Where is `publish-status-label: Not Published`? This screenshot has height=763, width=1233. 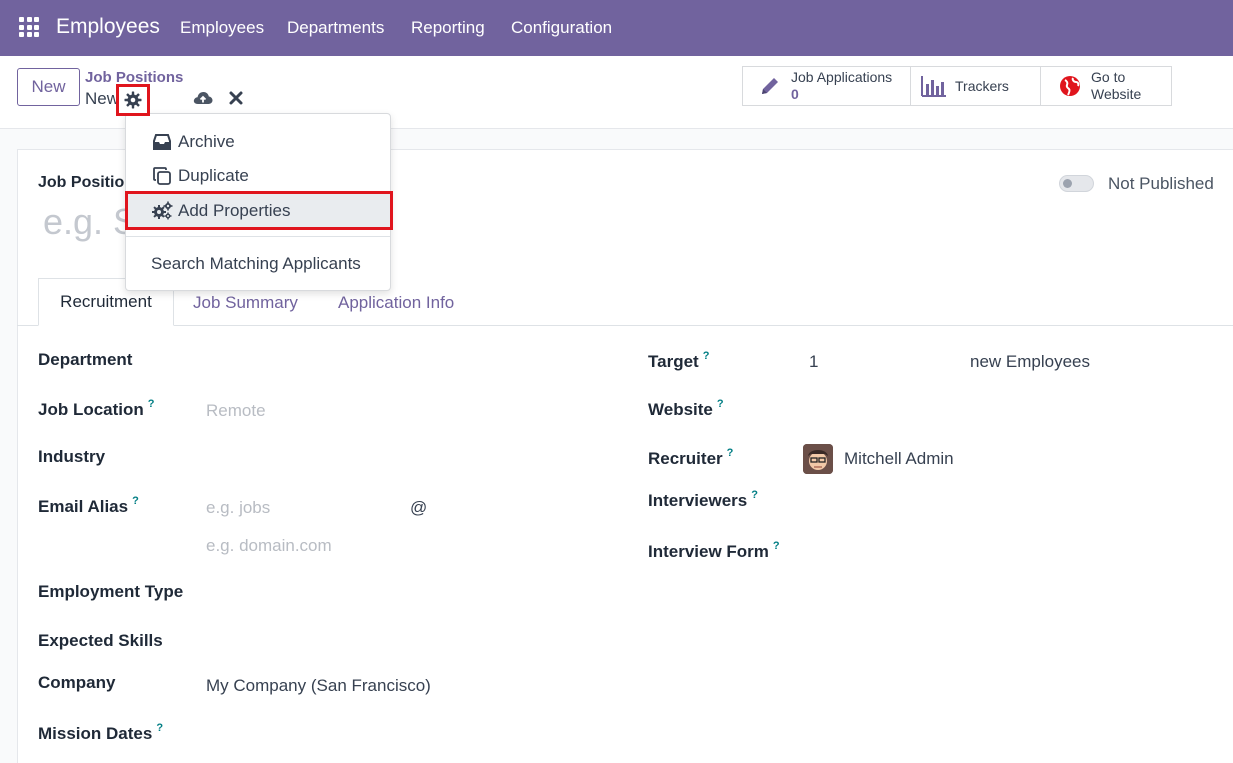 publish-status-label: Not Published is located at coordinates (1161, 183).